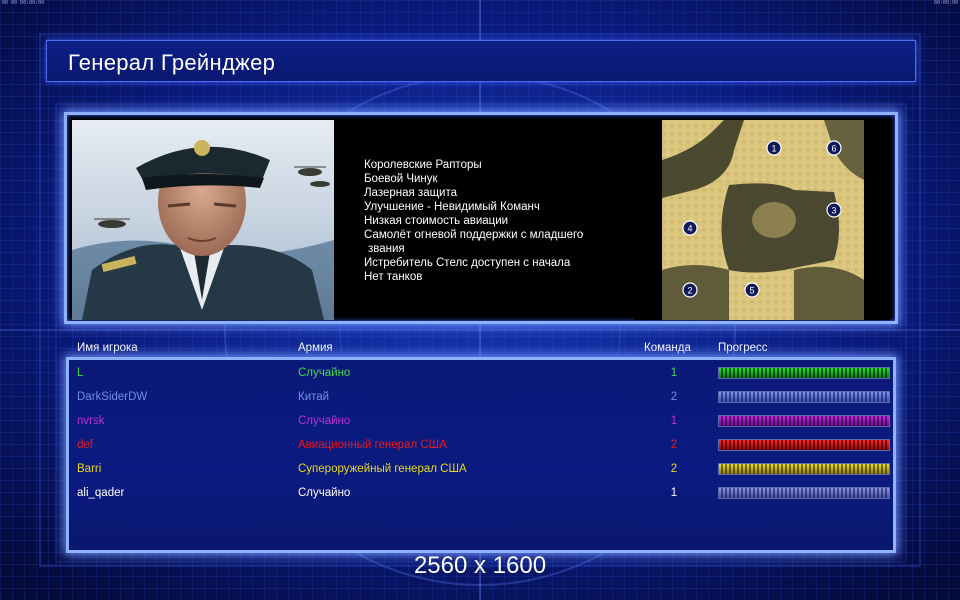 This screenshot has width=960, height=600. Describe the element at coordinates (393, 277) in the screenshot. I see `feature-item: Нет танков` at that location.